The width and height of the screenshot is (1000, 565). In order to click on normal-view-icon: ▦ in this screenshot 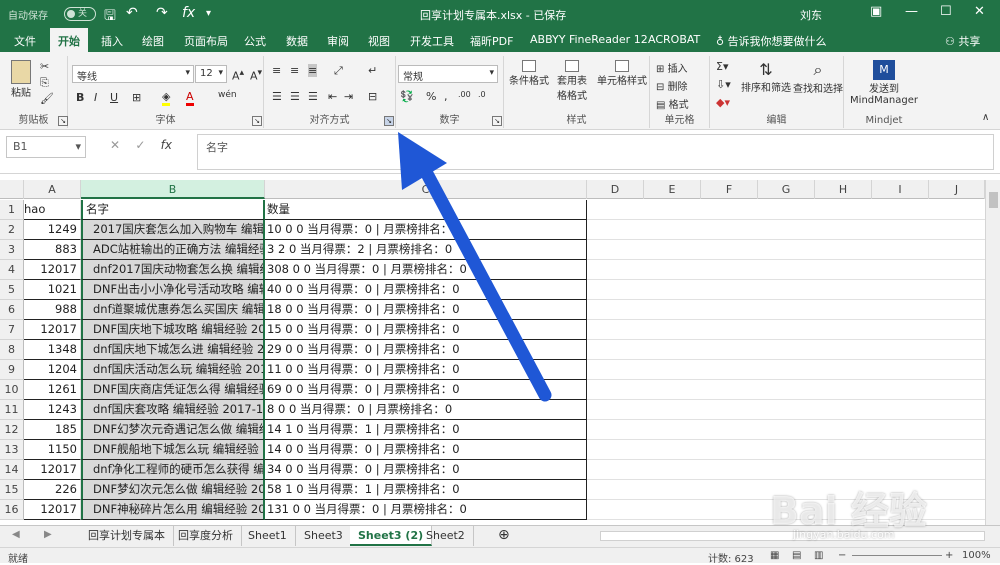, I will do `click(774, 555)`.